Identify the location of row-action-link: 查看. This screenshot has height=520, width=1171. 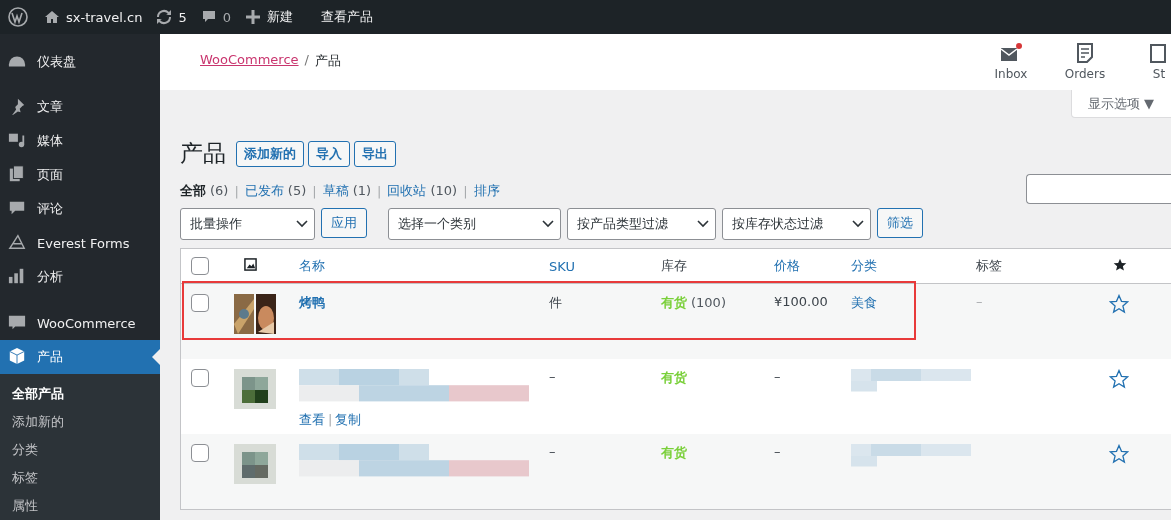
(312, 419).